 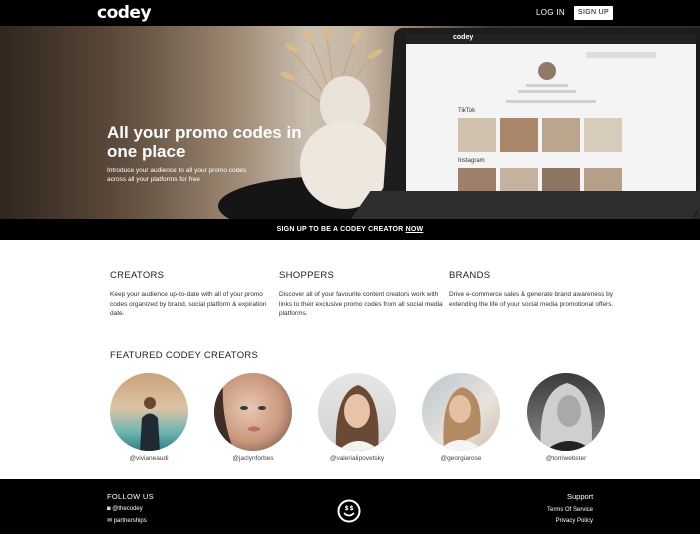 I want to click on creator-card: @valerialipovetsky, so click(x=357, y=417).